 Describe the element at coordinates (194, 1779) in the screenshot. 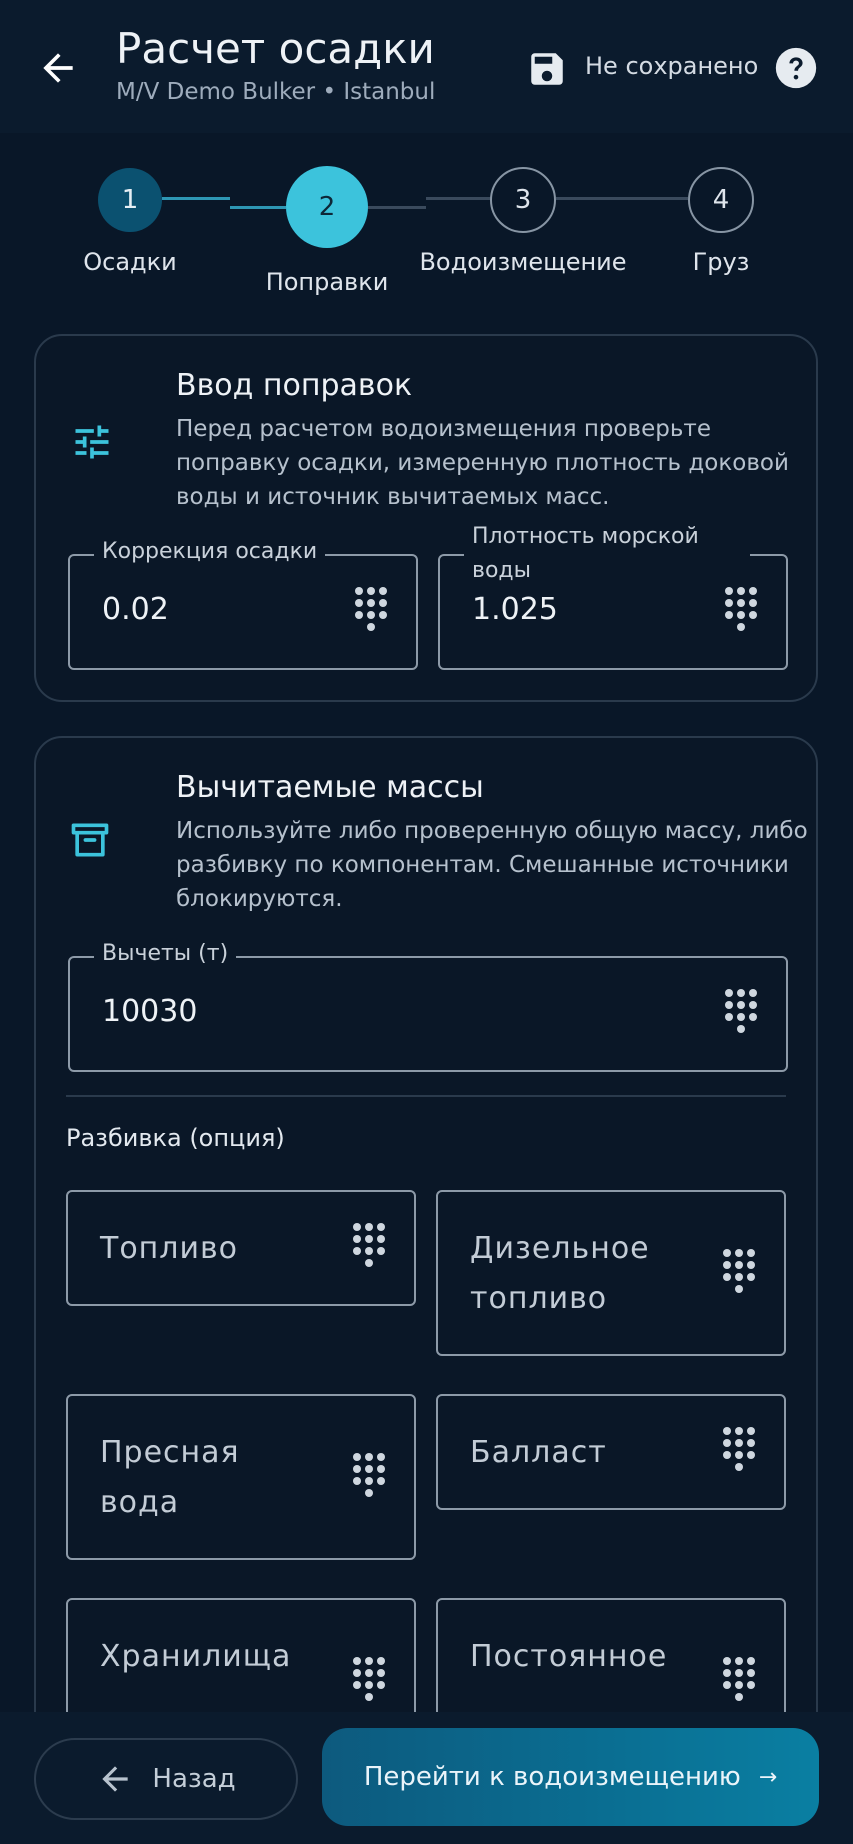

I see `back-button-label: Назад` at that location.